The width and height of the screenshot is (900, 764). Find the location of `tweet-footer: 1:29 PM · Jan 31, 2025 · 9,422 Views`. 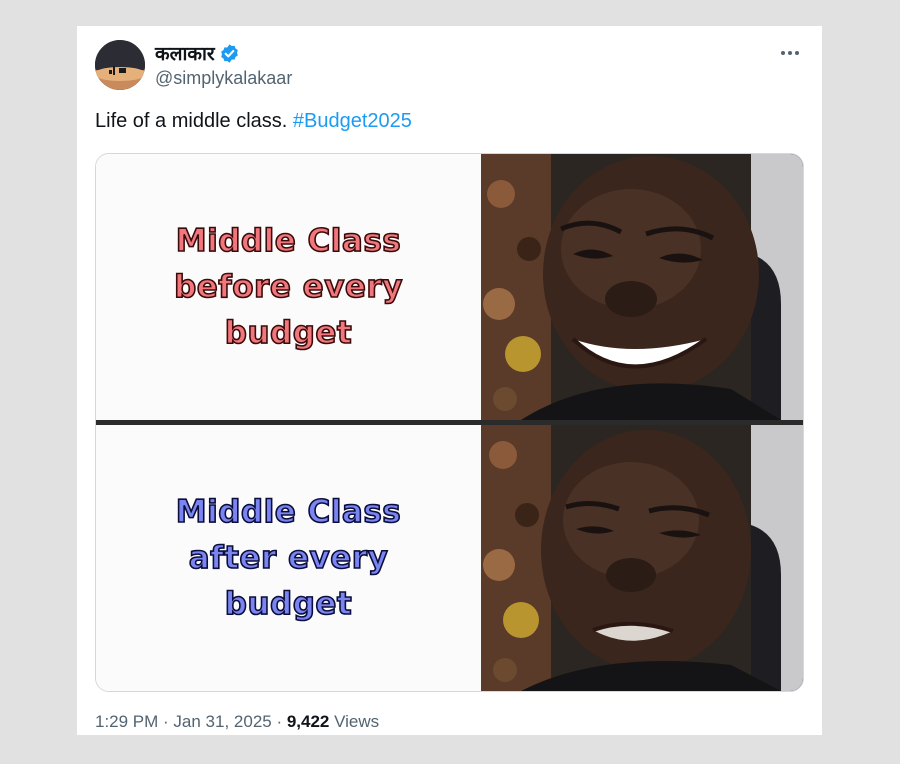

tweet-footer: 1:29 PM · Jan 31, 2025 · 9,422 Views is located at coordinates (237, 722).